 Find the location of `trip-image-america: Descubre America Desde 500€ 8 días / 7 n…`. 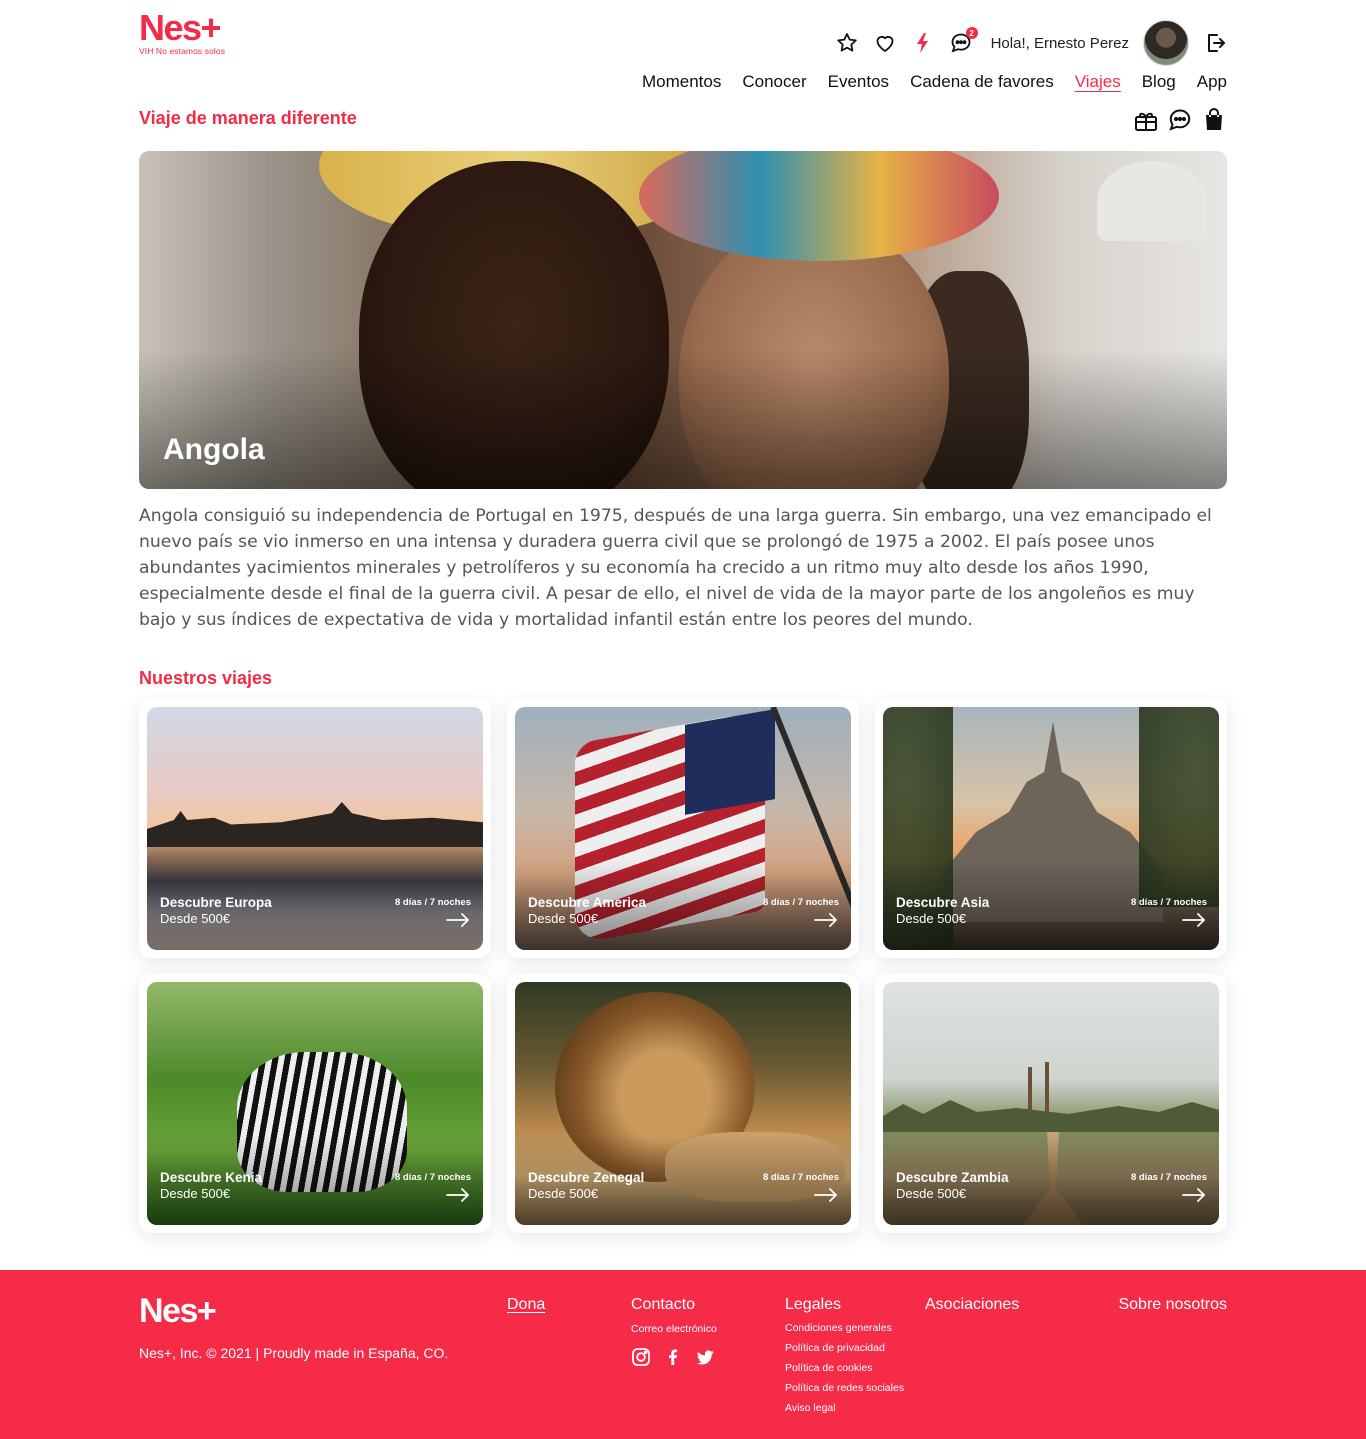

trip-image-america: Descubre America Desde 500€ 8 días / 7 n… is located at coordinates (683, 828).